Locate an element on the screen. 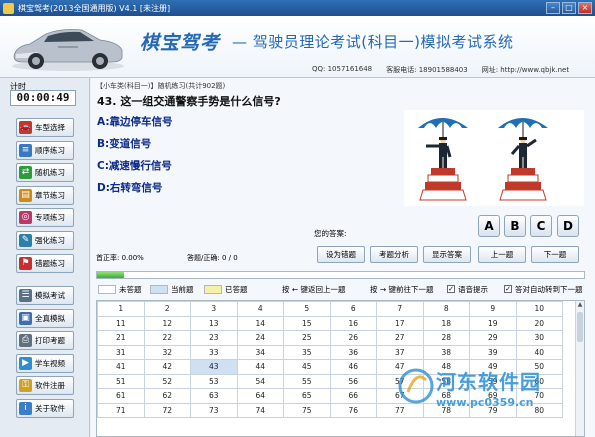 This screenshot has height=437, width=595. option-d: D:右转弯信号 is located at coordinates (129, 187).